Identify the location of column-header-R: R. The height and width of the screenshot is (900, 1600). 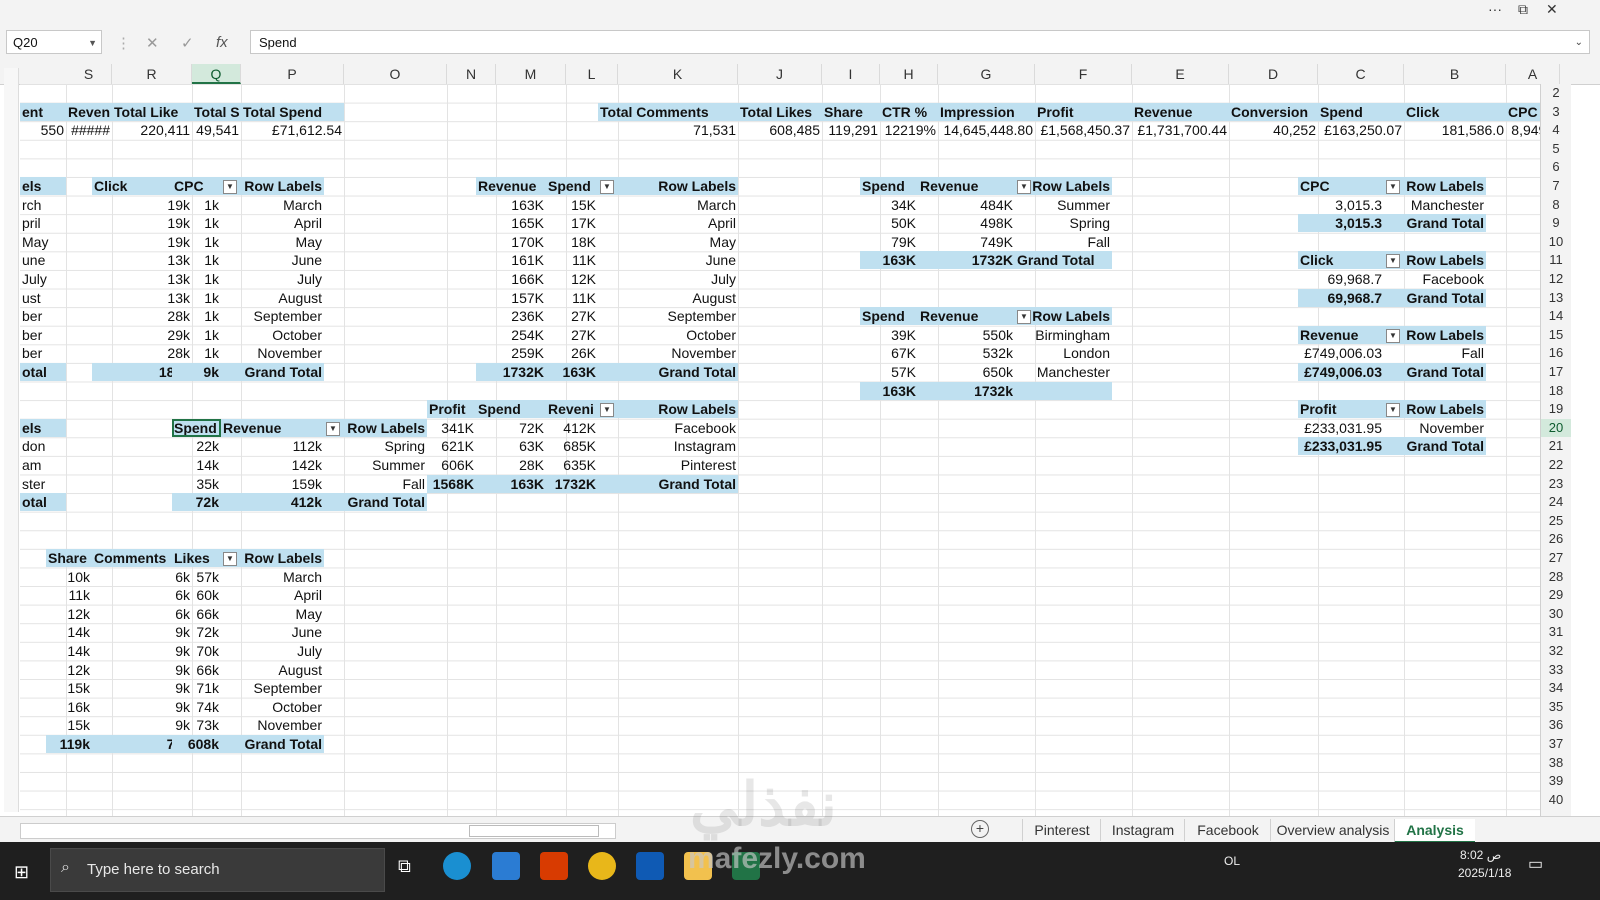
(152, 74).